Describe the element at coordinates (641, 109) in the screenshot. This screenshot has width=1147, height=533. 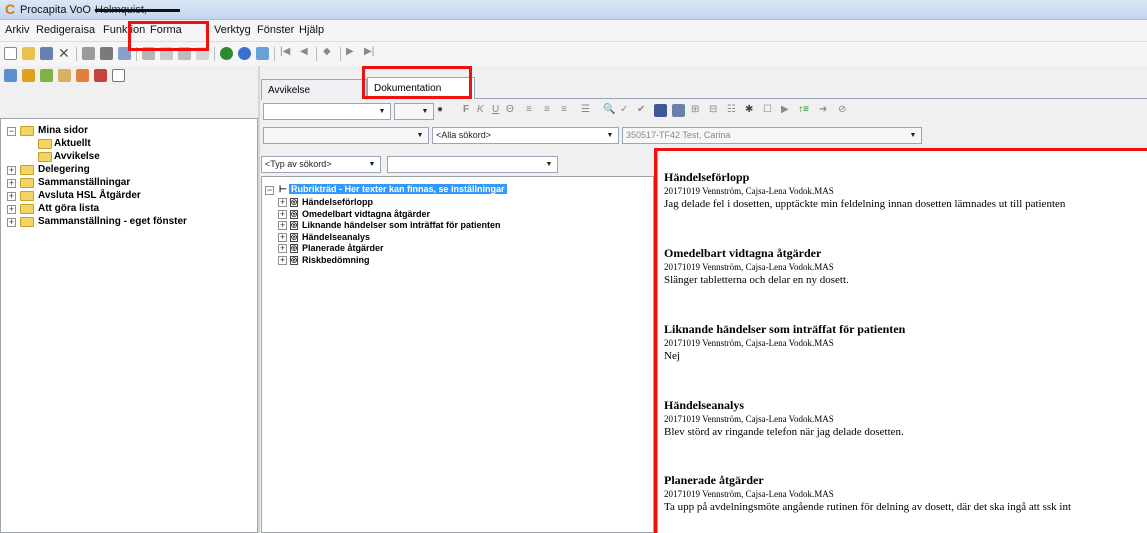
I see `abc-check-icon: ✔` at that location.